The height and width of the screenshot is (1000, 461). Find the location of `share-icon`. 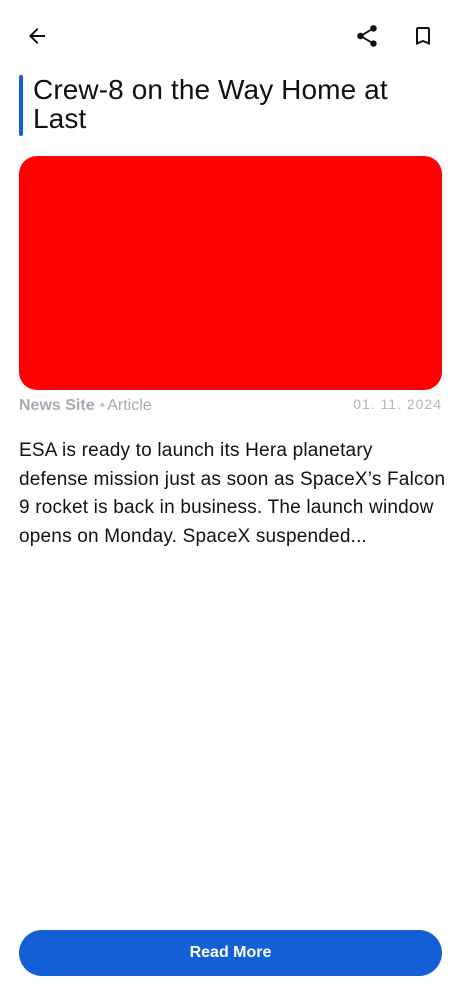

share-icon is located at coordinates (367, 38).